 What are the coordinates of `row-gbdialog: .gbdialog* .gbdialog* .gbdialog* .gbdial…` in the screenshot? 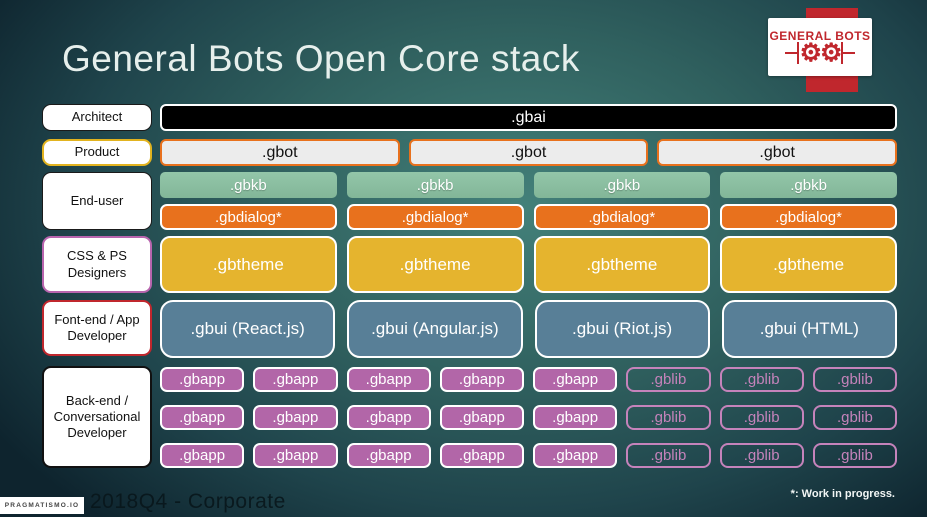 It's located at (528, 217).